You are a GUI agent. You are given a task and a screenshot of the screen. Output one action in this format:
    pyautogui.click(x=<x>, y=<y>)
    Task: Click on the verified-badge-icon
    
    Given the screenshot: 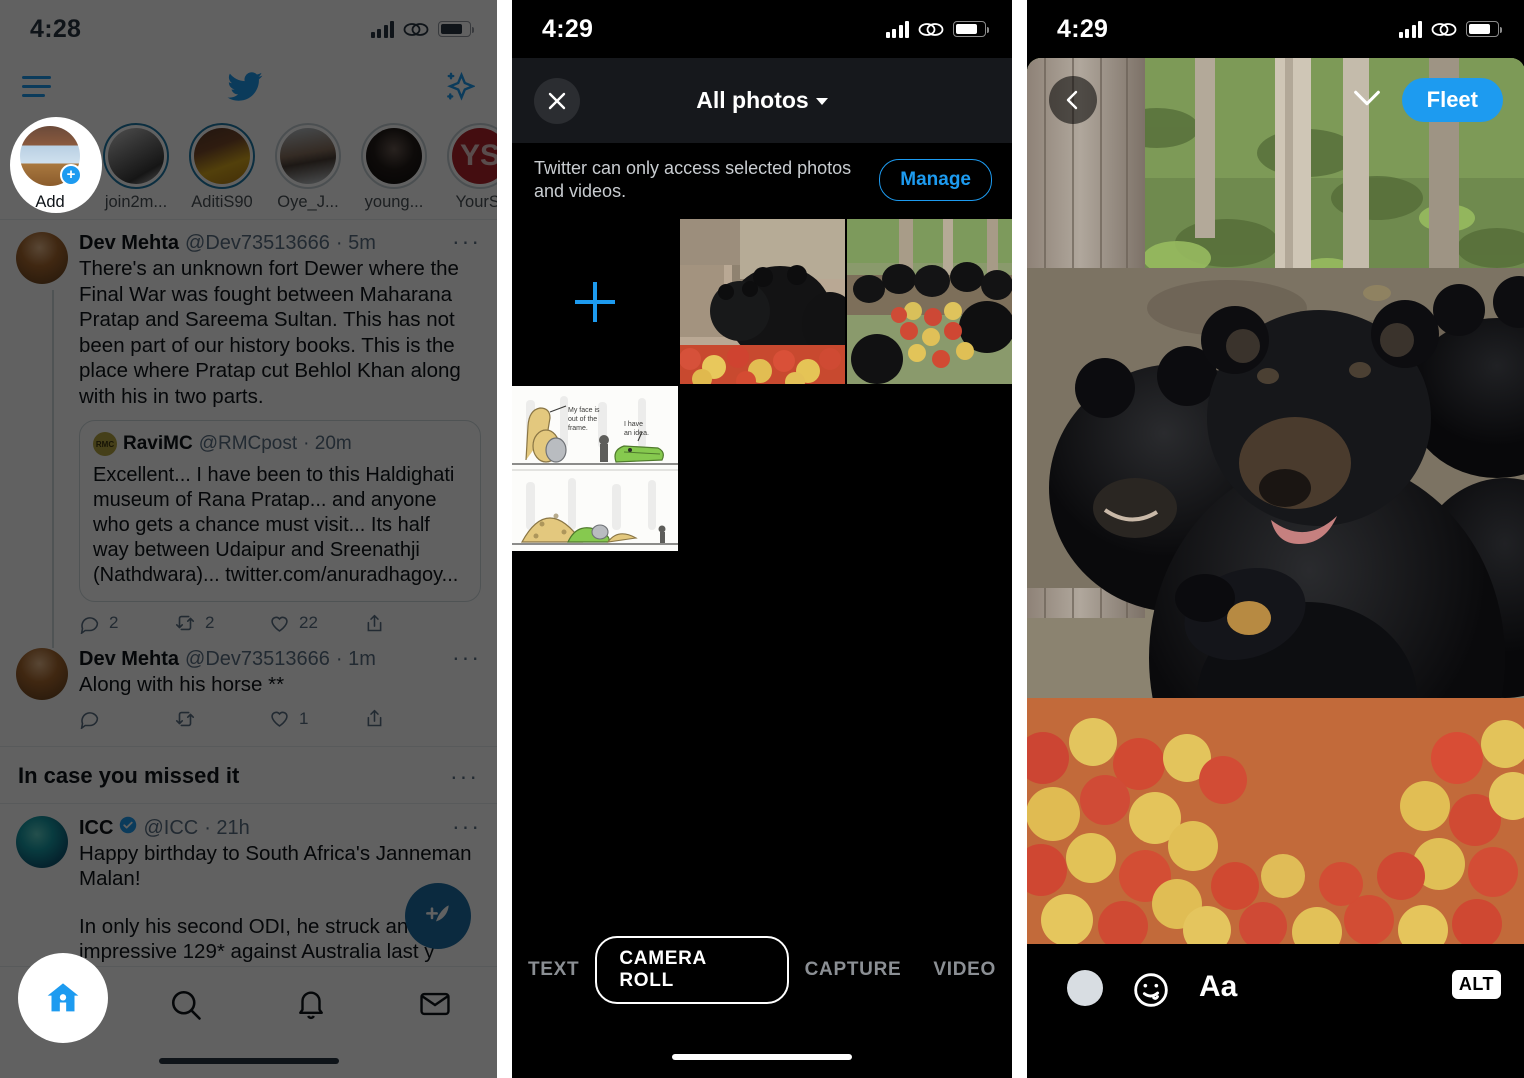 What is the action you would take?
    pyautogui.click(x=128, y=824)
    